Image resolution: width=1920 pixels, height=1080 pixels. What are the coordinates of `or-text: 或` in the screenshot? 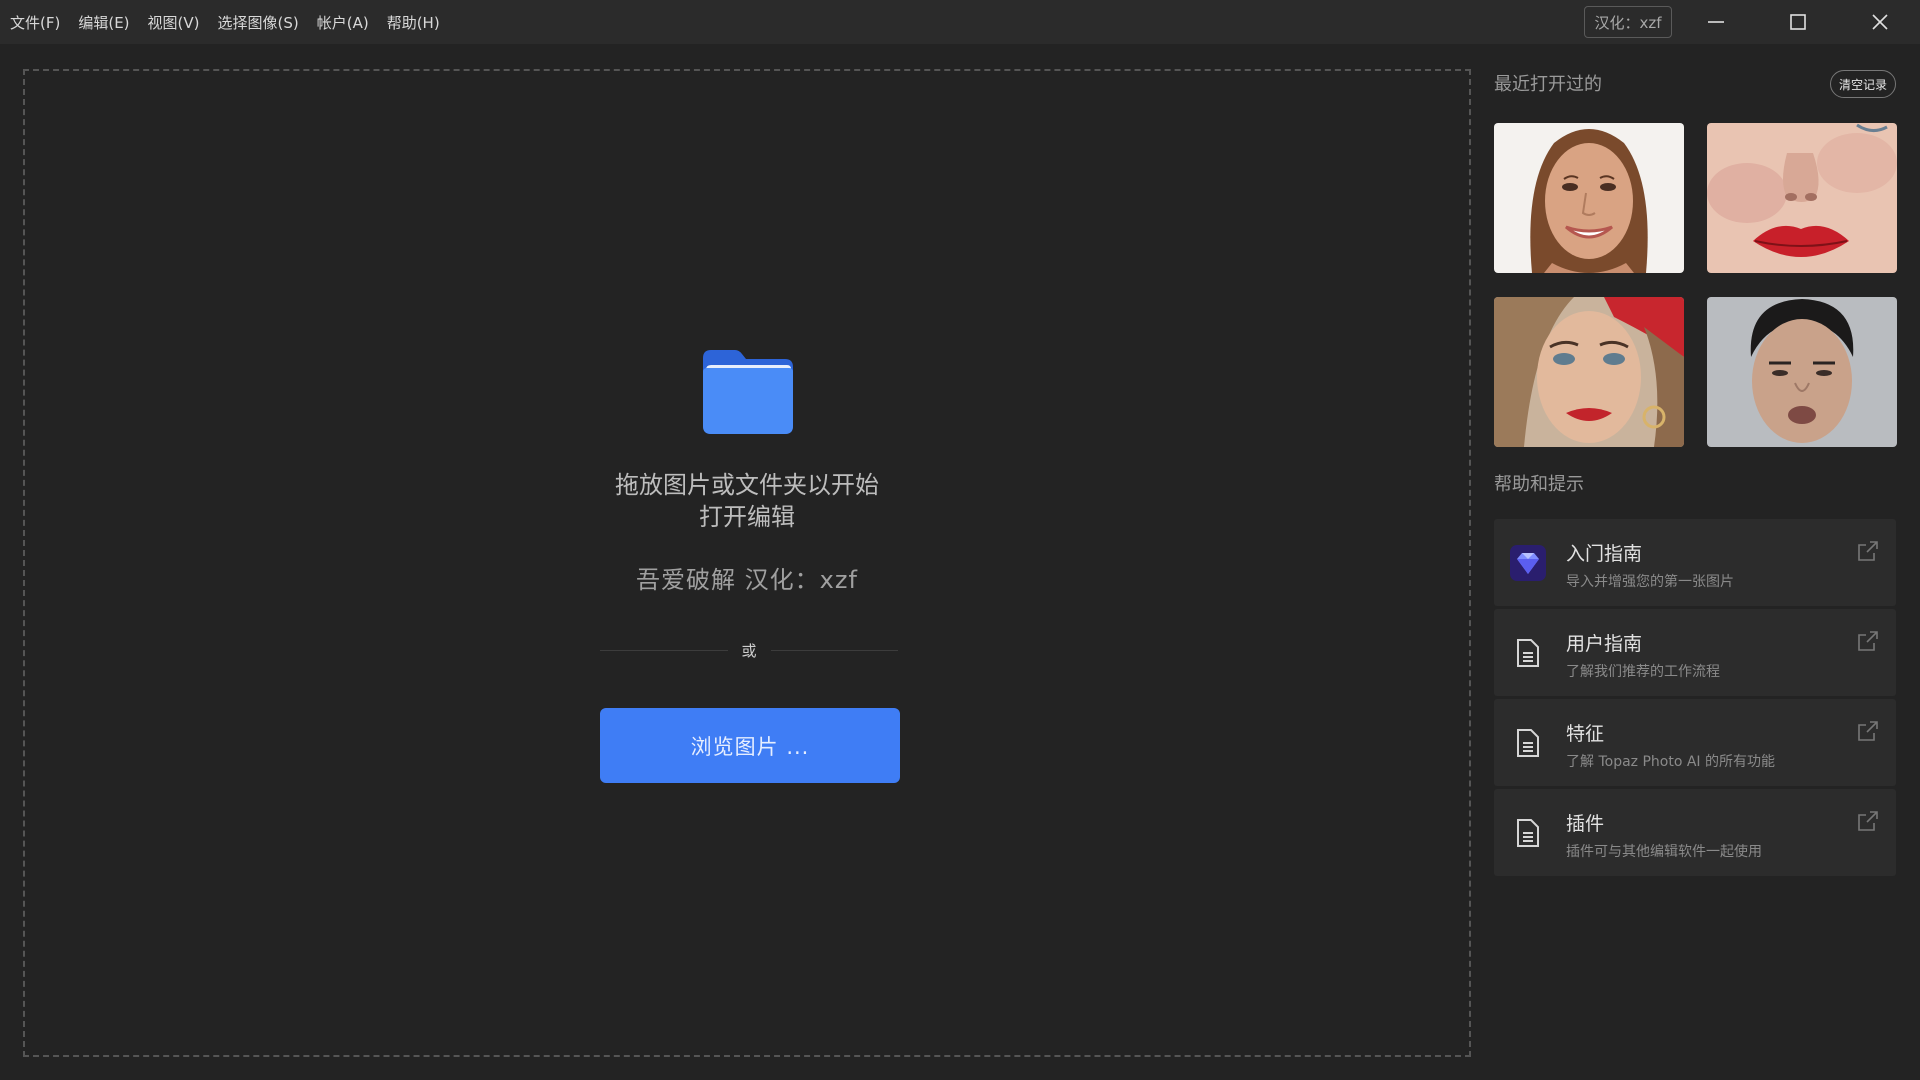 It's located at (749, 650).